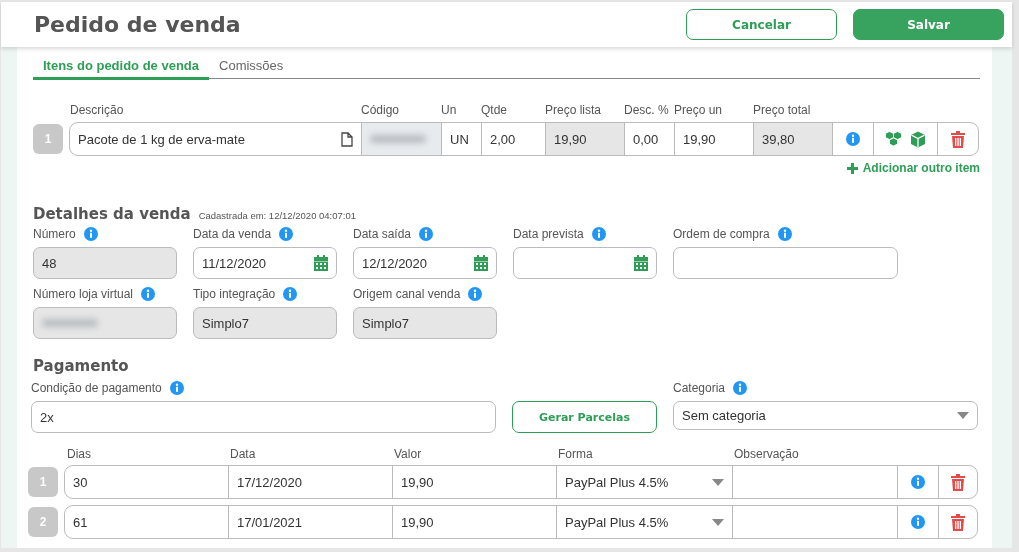 The image size is (1019, 552). I want to click on date-value: 17/12/2020, so click(270, 482).